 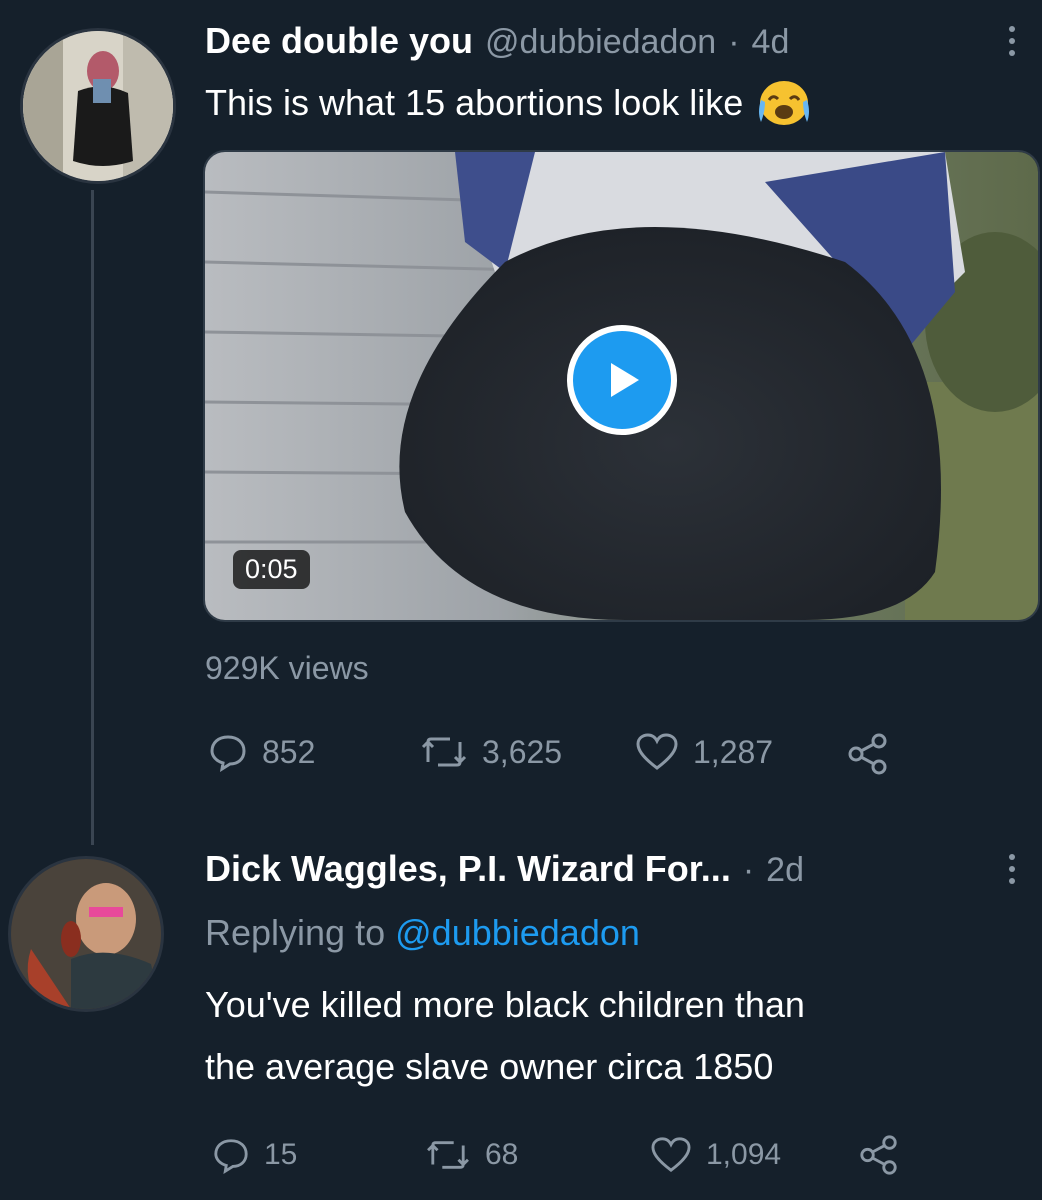 I want to click on reply-text-line-2: the average slave owner circa 1850, so click(x=489, y=1066).